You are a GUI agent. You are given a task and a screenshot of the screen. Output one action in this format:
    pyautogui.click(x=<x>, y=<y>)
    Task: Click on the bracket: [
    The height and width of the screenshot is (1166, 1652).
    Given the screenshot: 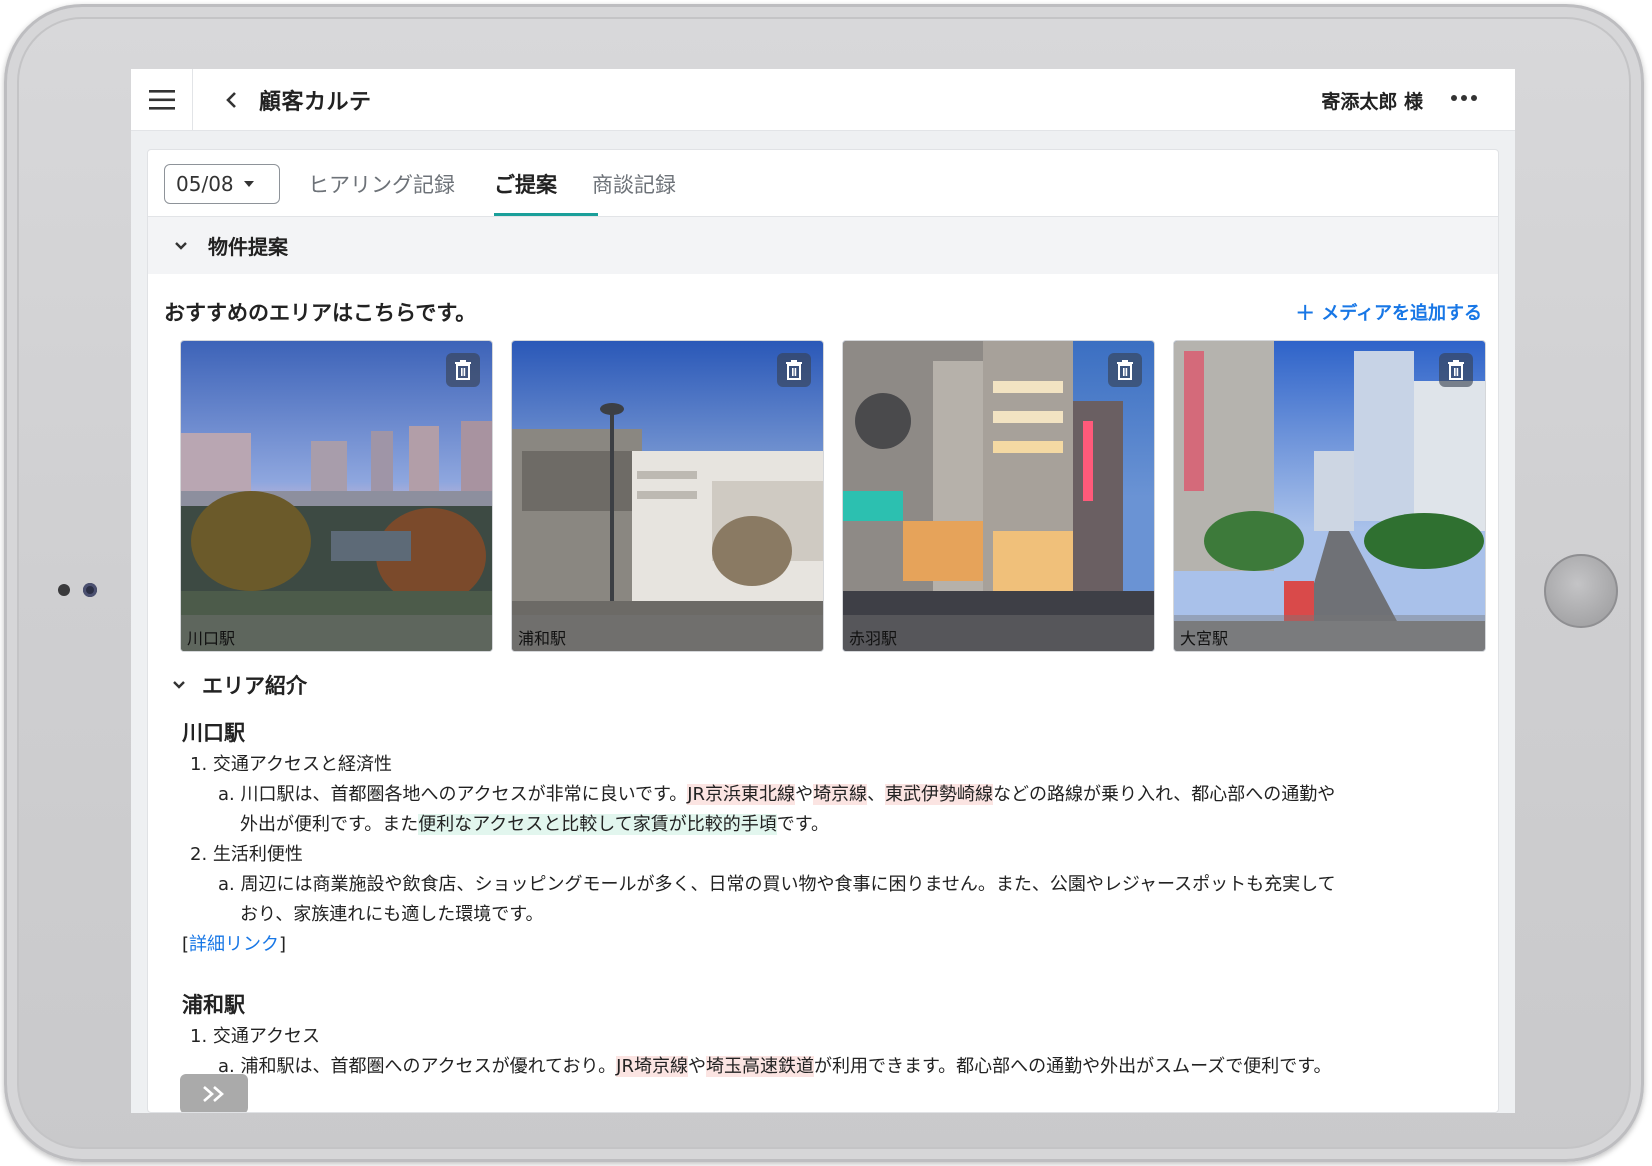 What is the action you would take?
    pyautogui.click(x=186, y=944)
    